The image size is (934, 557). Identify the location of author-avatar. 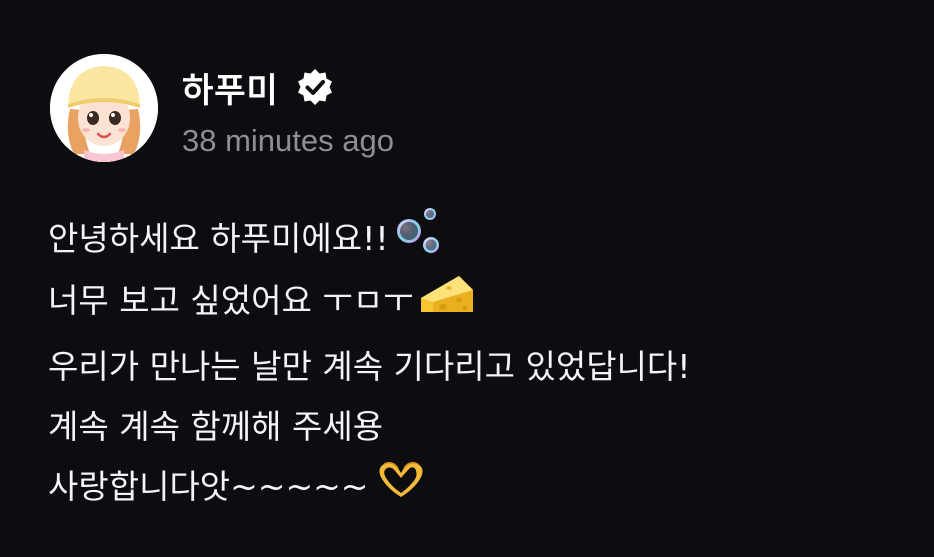
(104, 108).